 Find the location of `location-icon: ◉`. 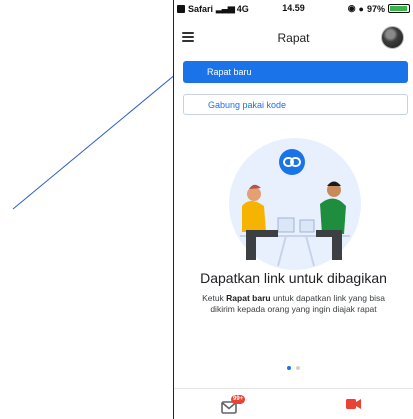

location-icon: ◉ is located at coordinates (351, 8).